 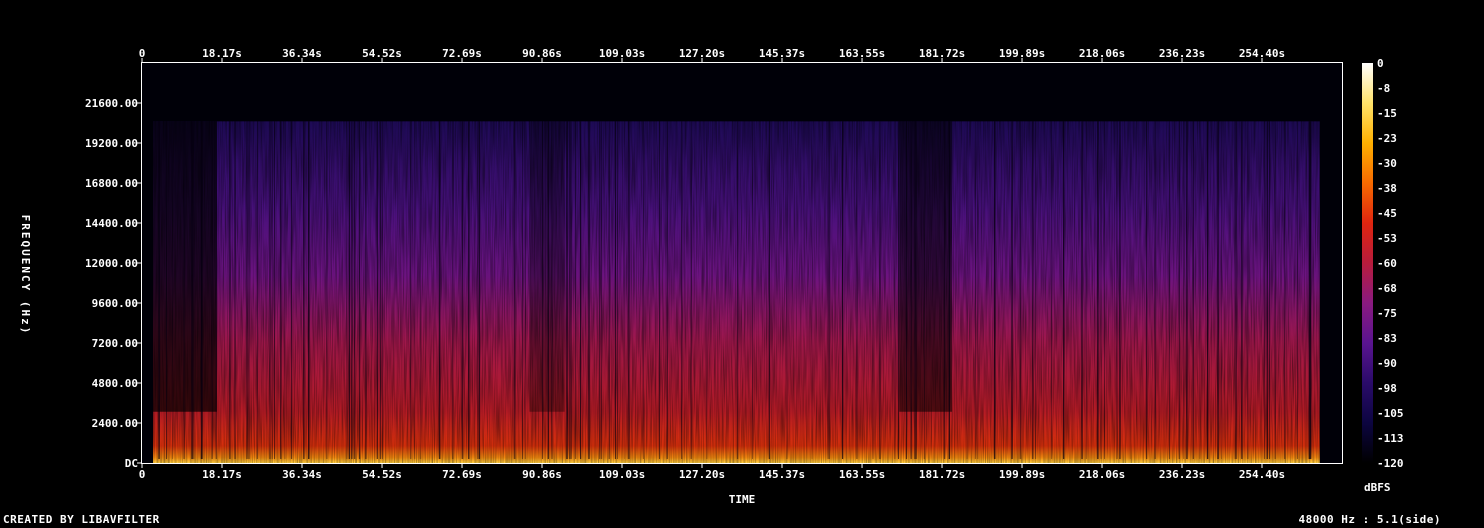 I want to click on y-tick-label: 16800.00, so click(x=111, y=183).